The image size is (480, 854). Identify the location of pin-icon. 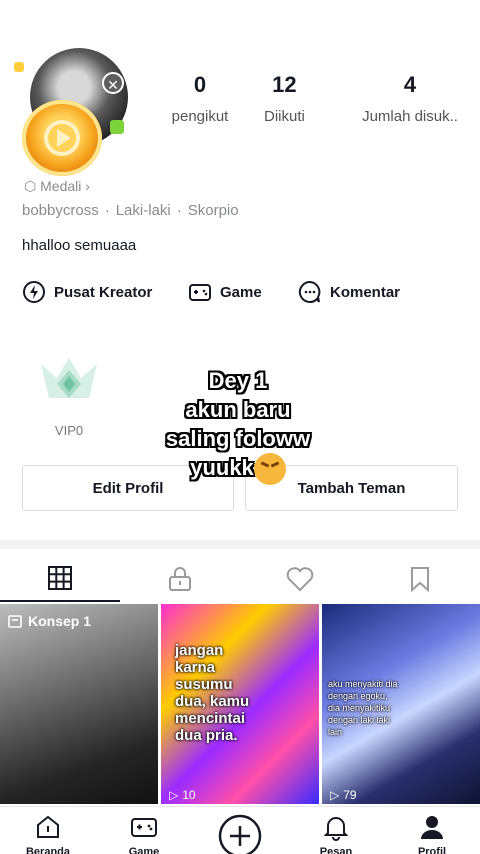
(15, 621).